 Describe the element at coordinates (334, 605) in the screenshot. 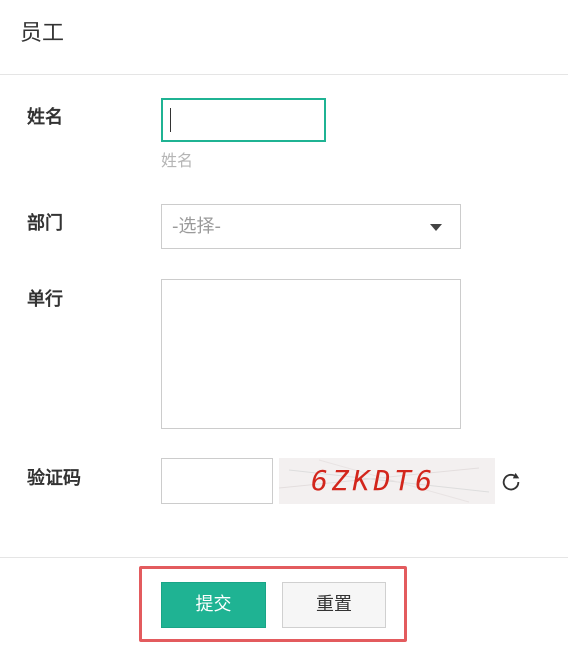

I see `reset-button: 重置` at that location.